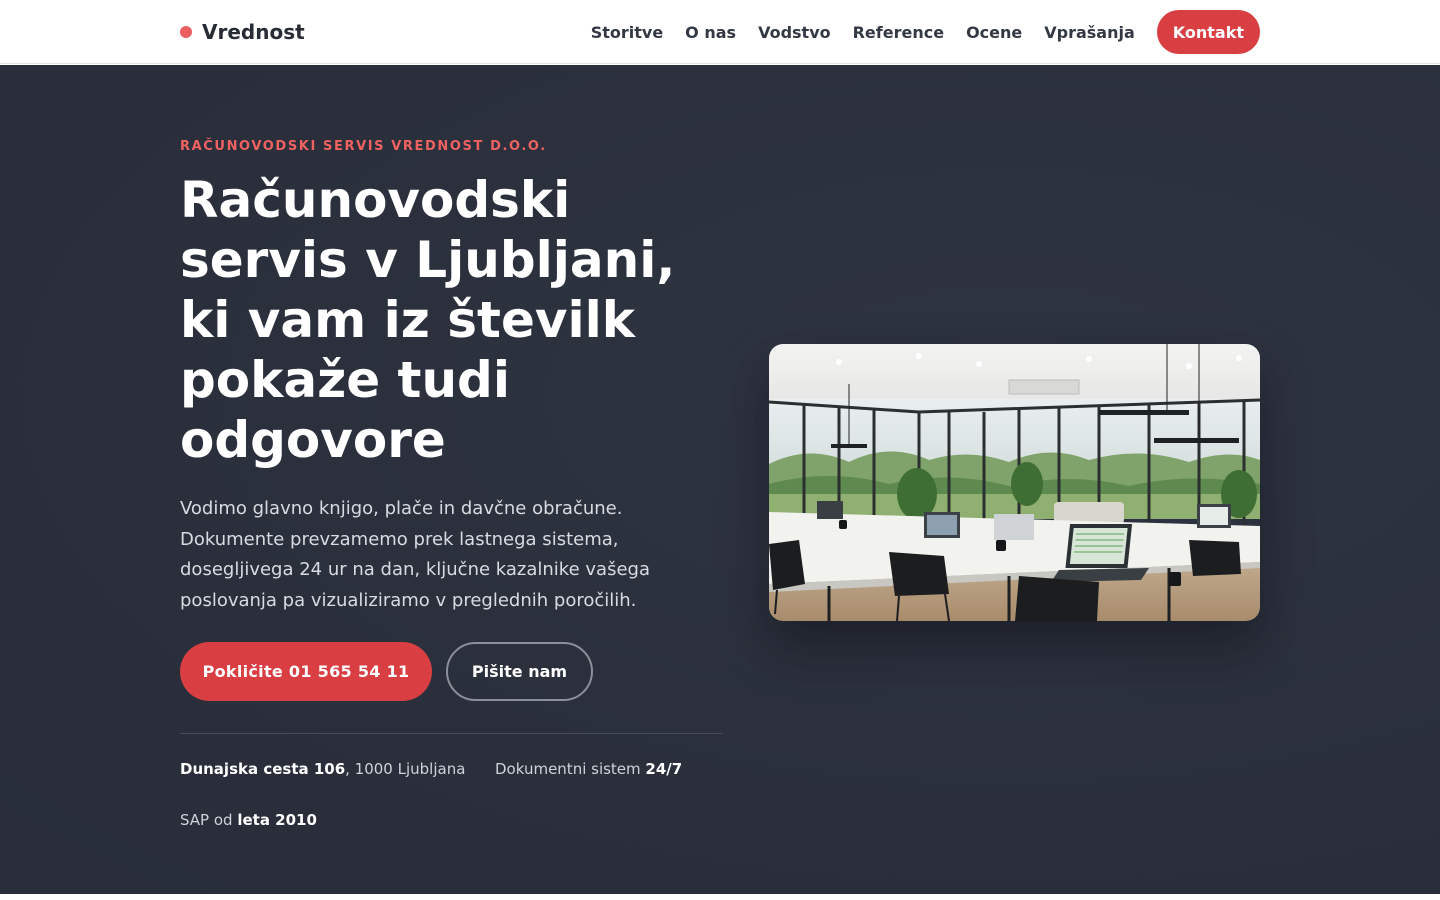 This screenshot has width=1440, height=900. What do you see at coordinates (306, 671) in the screenshot?
I see `call-button: Pokličite 01 565 54 11` at bounding box center [306, 671].